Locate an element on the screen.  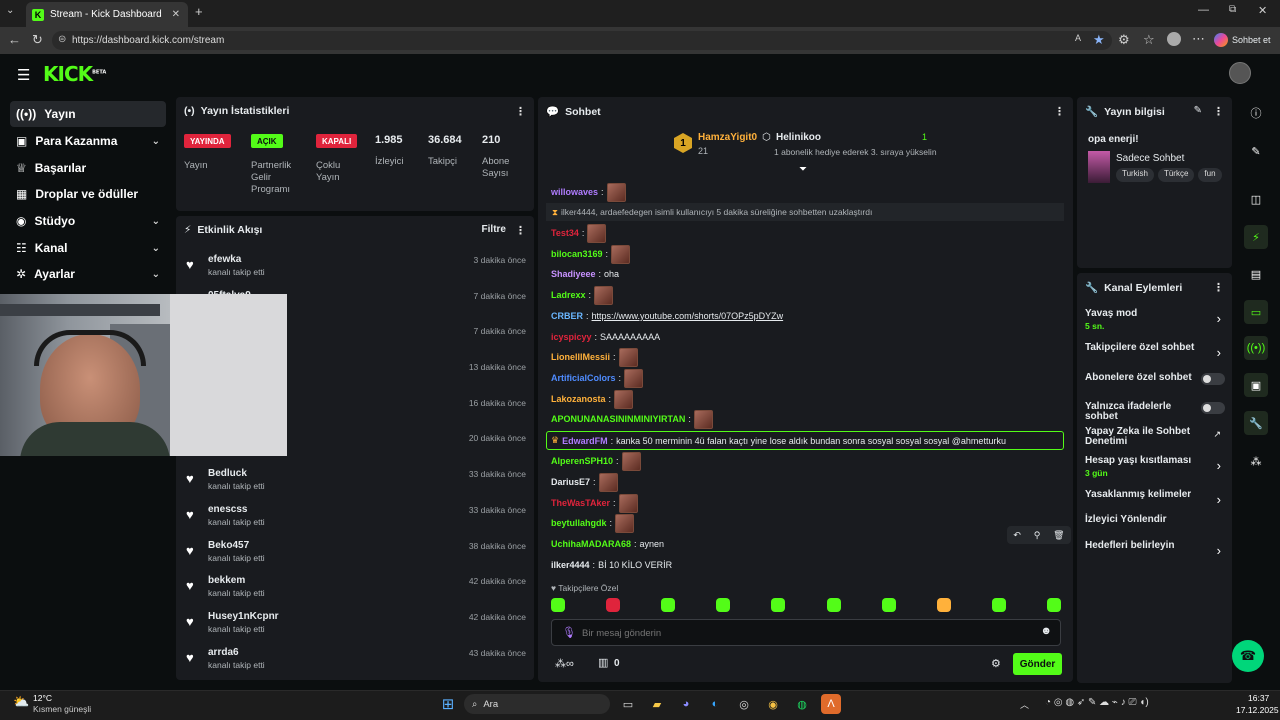
collapse-pinned-icon: ⏷ is located at coordinates (803, 169).